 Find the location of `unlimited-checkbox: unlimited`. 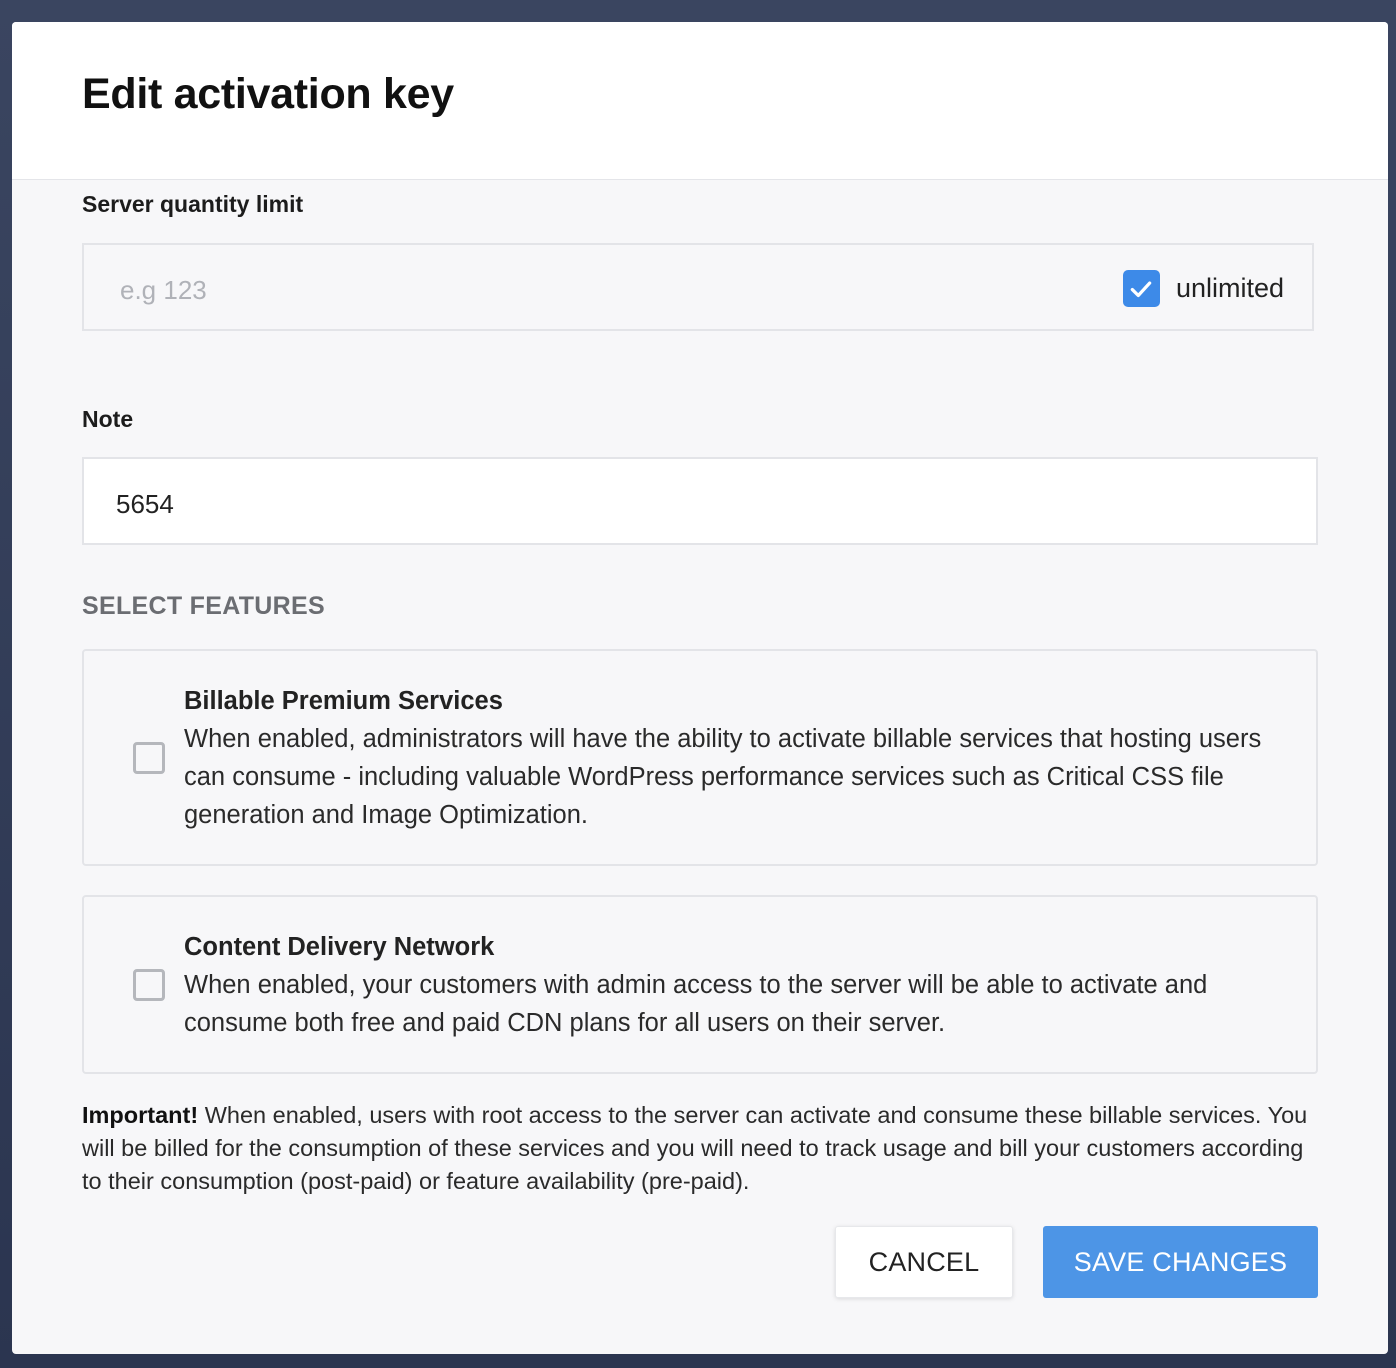

unlimited-checkbox: unlimited is located at coordinates (1203, 288).